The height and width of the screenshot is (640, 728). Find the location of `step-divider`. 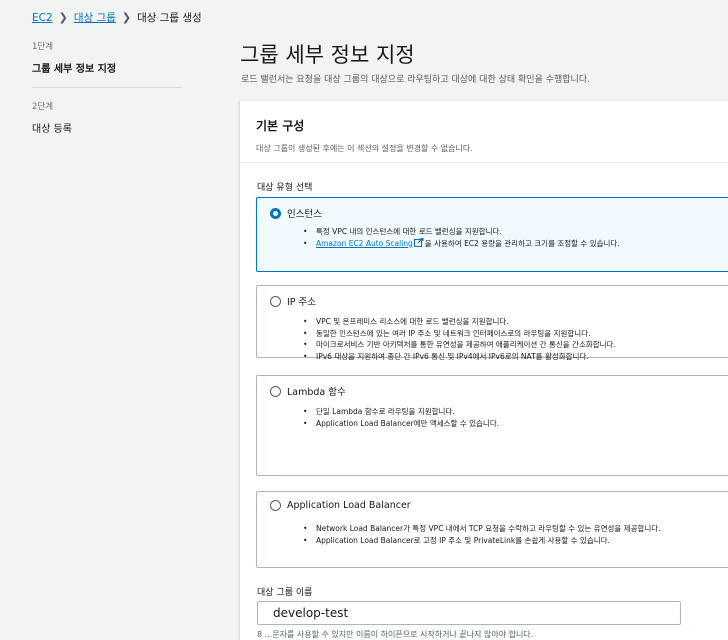

step-divider is located at coordinates (107, 87).